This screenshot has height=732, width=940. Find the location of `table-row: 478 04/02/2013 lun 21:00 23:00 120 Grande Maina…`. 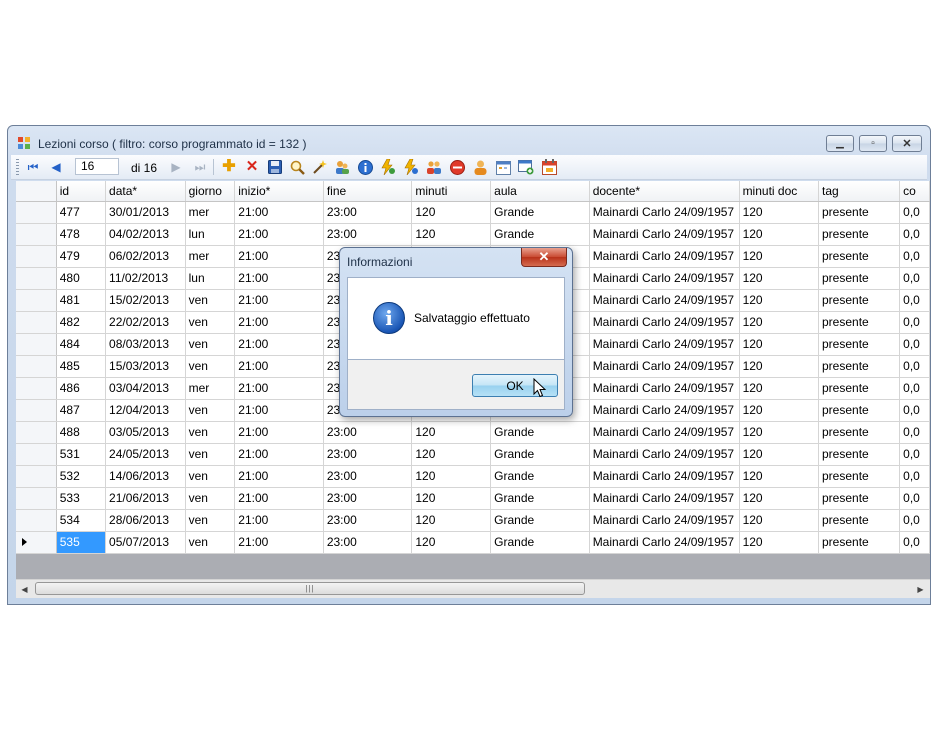

table-row: 478 04/02/2013 lun 21:00 23:00 120 Grande Maina… is located at coordinates (473, 234).